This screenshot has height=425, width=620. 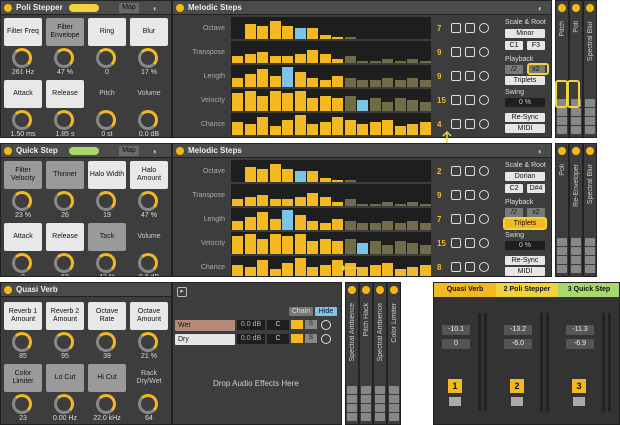 What do you see at coordinates (525, 80) in the screenshot?
I see `triplets-button: Triplets` at bounding box center [525, 80].